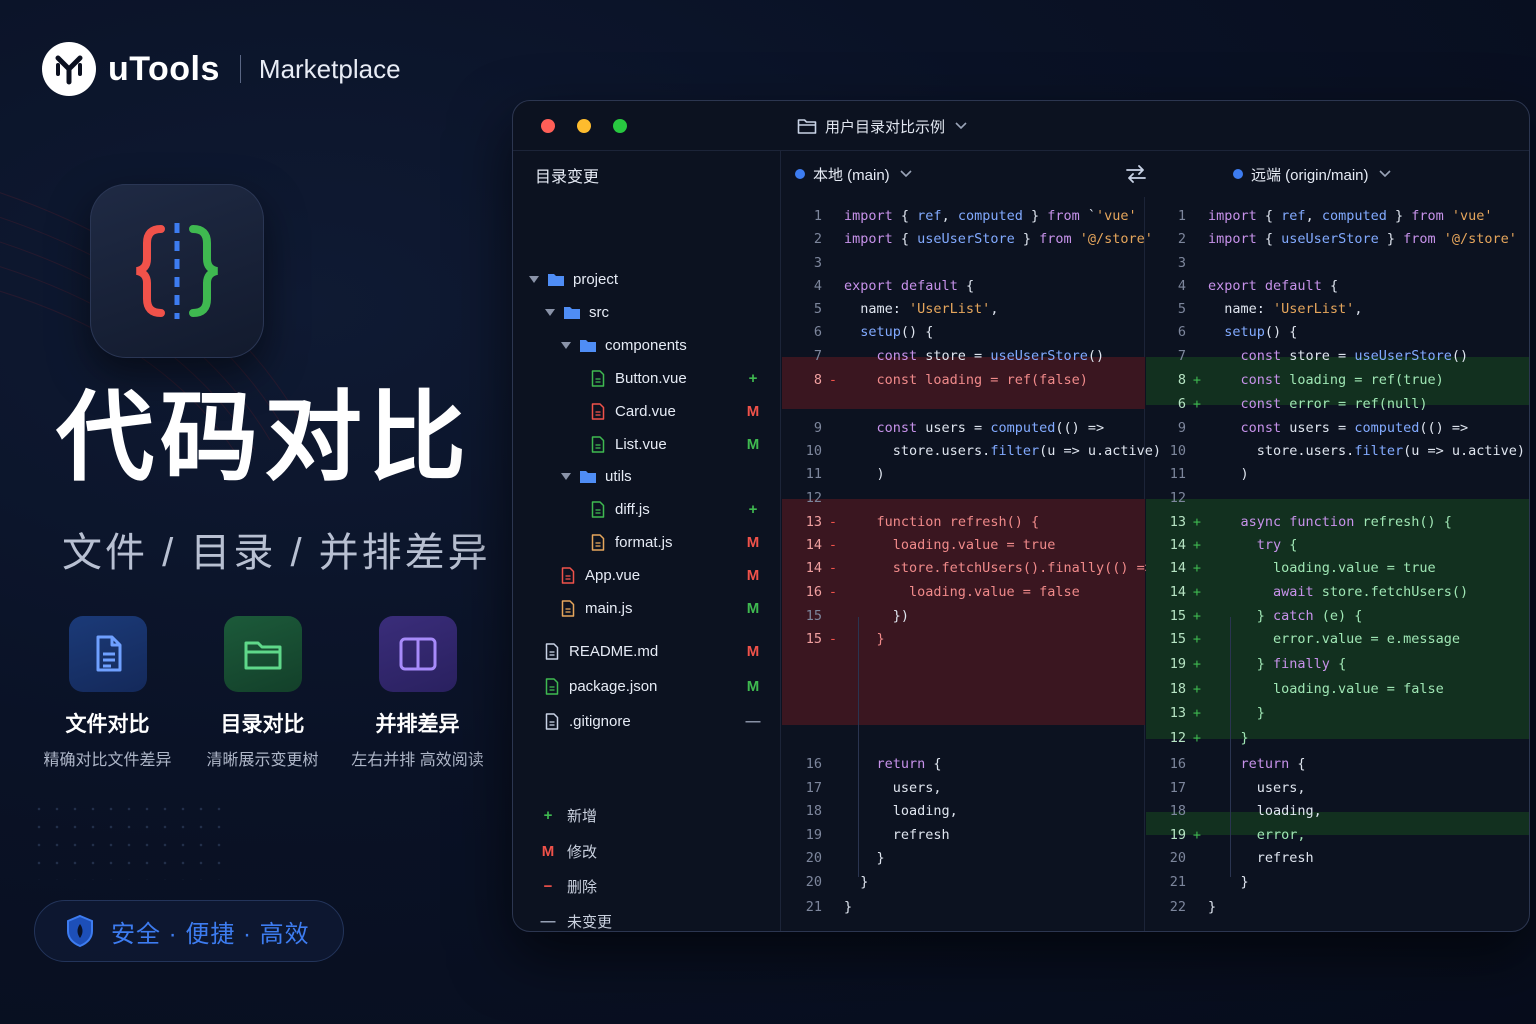 Image resolution: width=1536 pixels, height=1024 pixels. I want to click on tree-file: package.json M, so click(647, 686).